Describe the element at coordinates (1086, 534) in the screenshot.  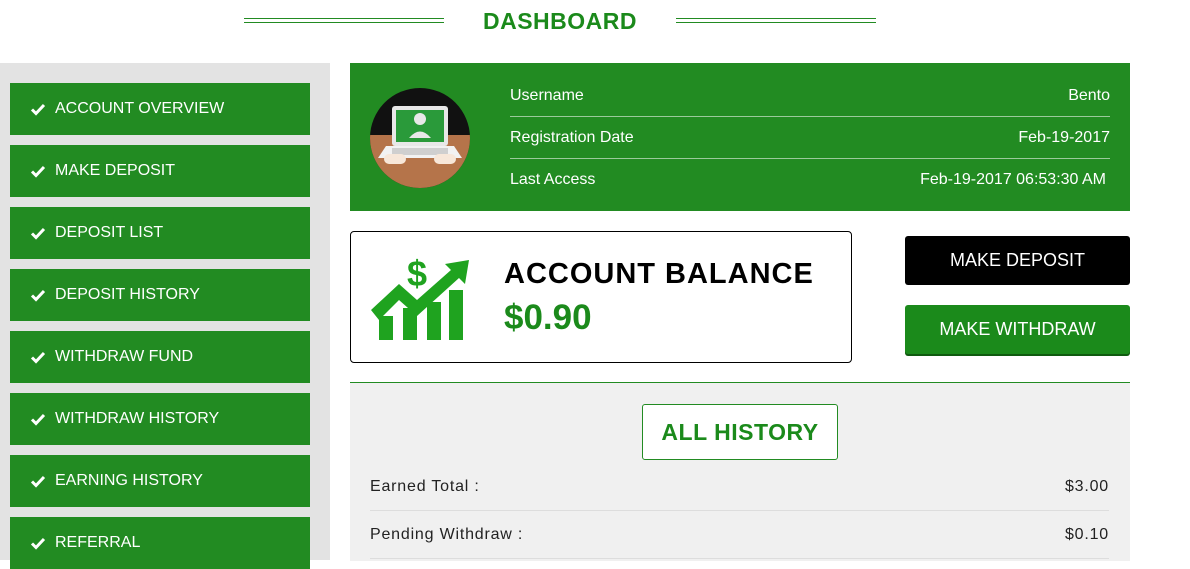
I see `history-value: $0.10` at that location.